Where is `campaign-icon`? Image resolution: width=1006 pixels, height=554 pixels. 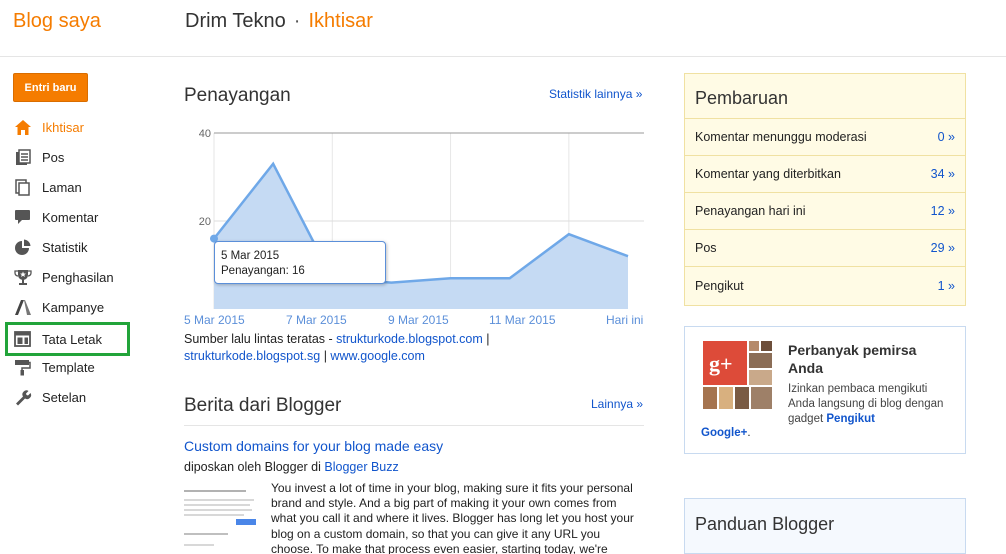 campaign-icon is located at coordinates (22, 307).